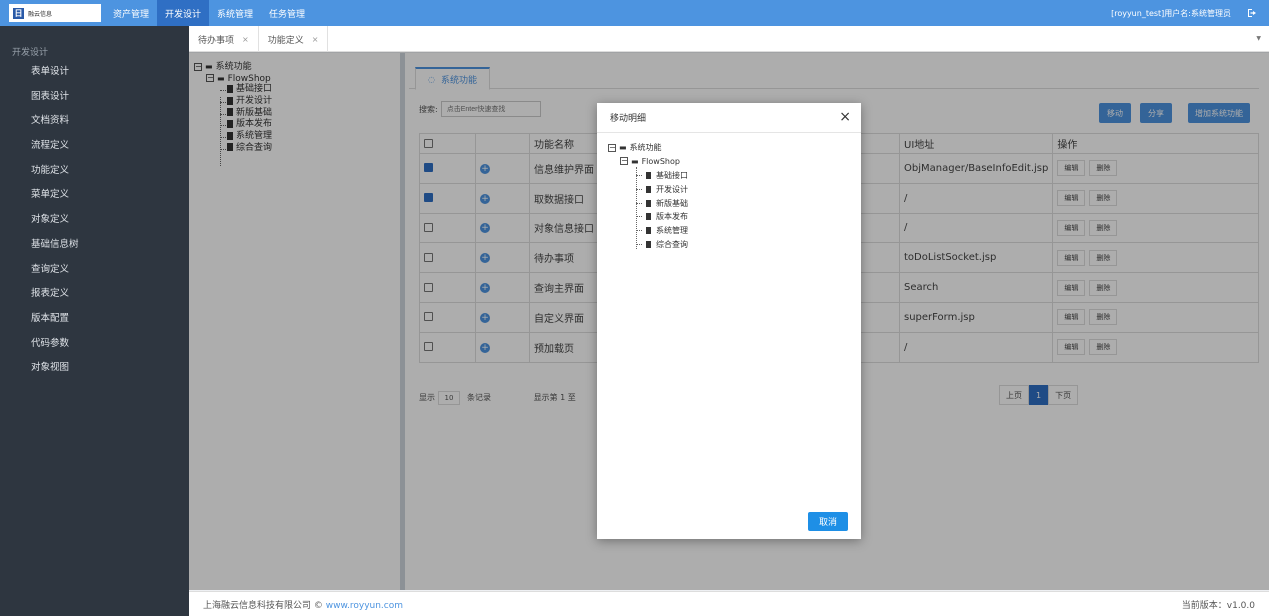 The height and width of the screenshot is (616, 1269). I want to click on dialog-title: 移动明细, so click(628, 119).